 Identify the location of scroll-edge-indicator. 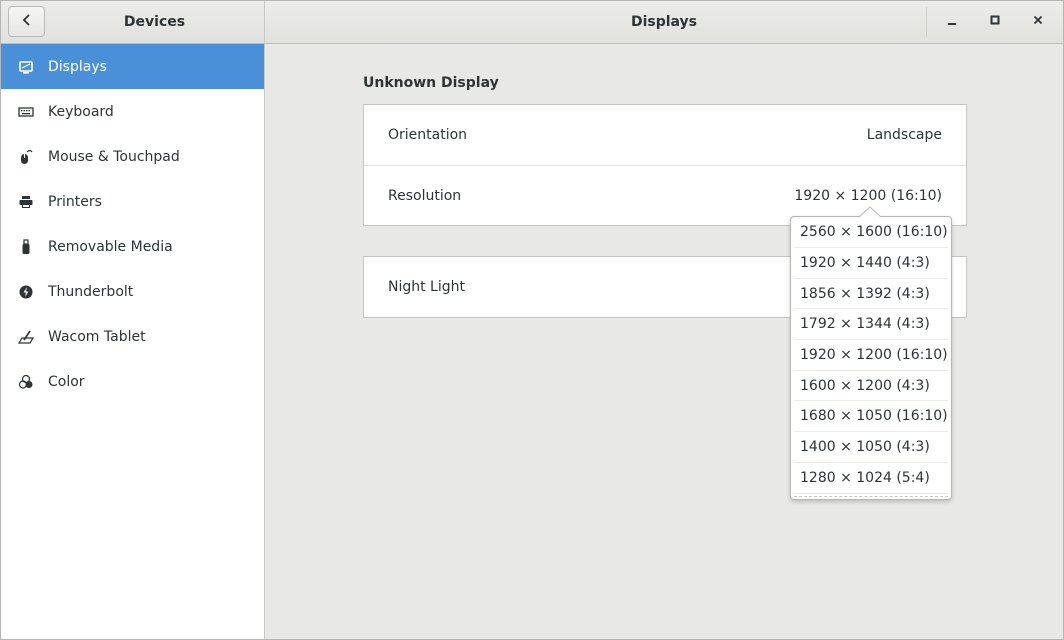
(871, 496).